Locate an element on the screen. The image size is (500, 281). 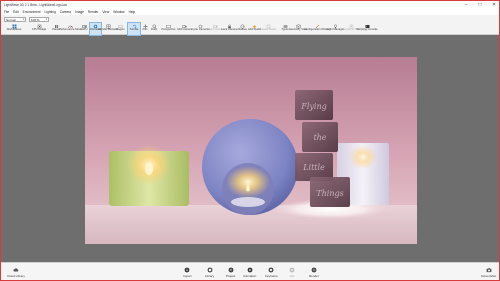
tool-pan: Pan is located at coordinates (145, 29).